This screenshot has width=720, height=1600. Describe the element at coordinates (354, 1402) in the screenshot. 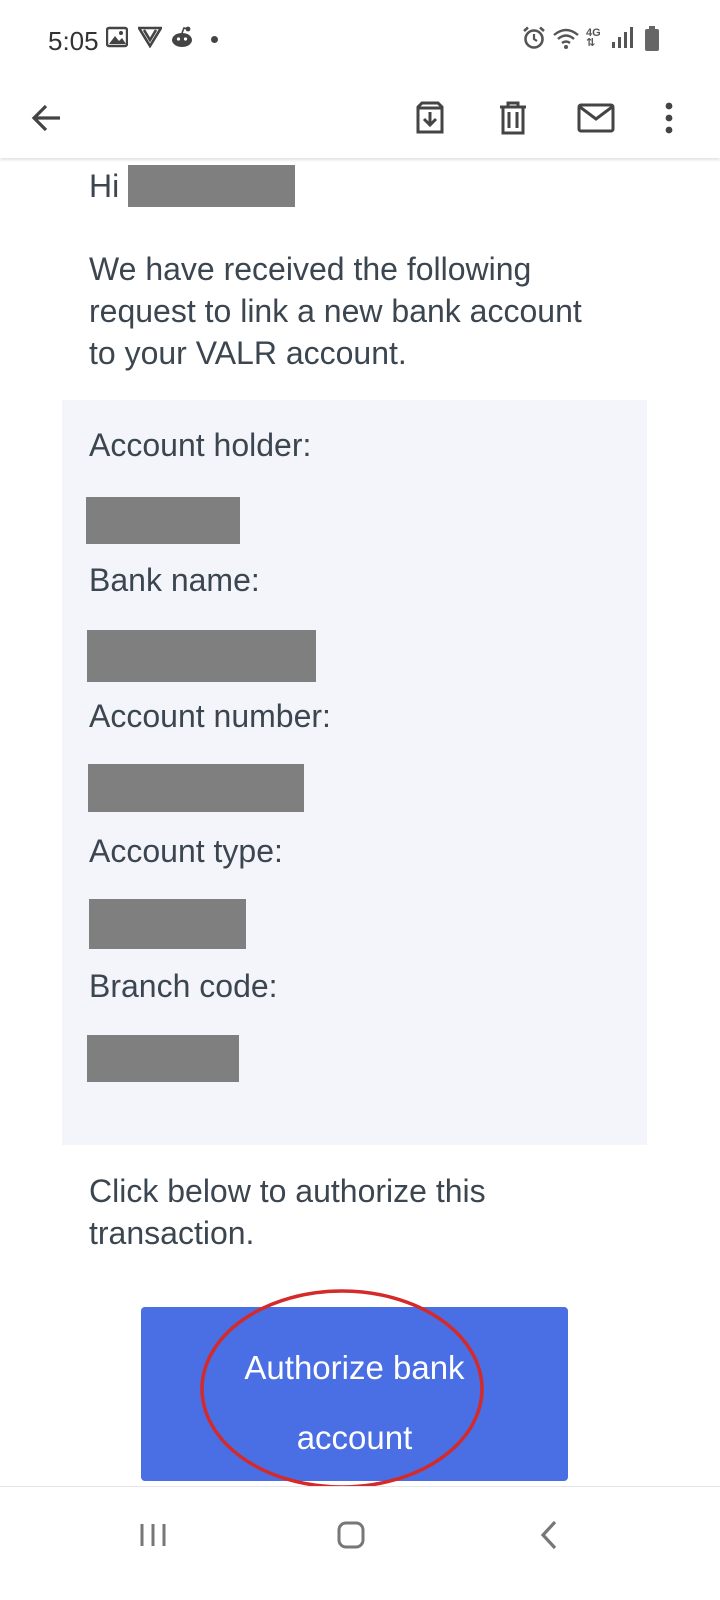

I see `authorize-button-label: Authorize bank account` at that location.